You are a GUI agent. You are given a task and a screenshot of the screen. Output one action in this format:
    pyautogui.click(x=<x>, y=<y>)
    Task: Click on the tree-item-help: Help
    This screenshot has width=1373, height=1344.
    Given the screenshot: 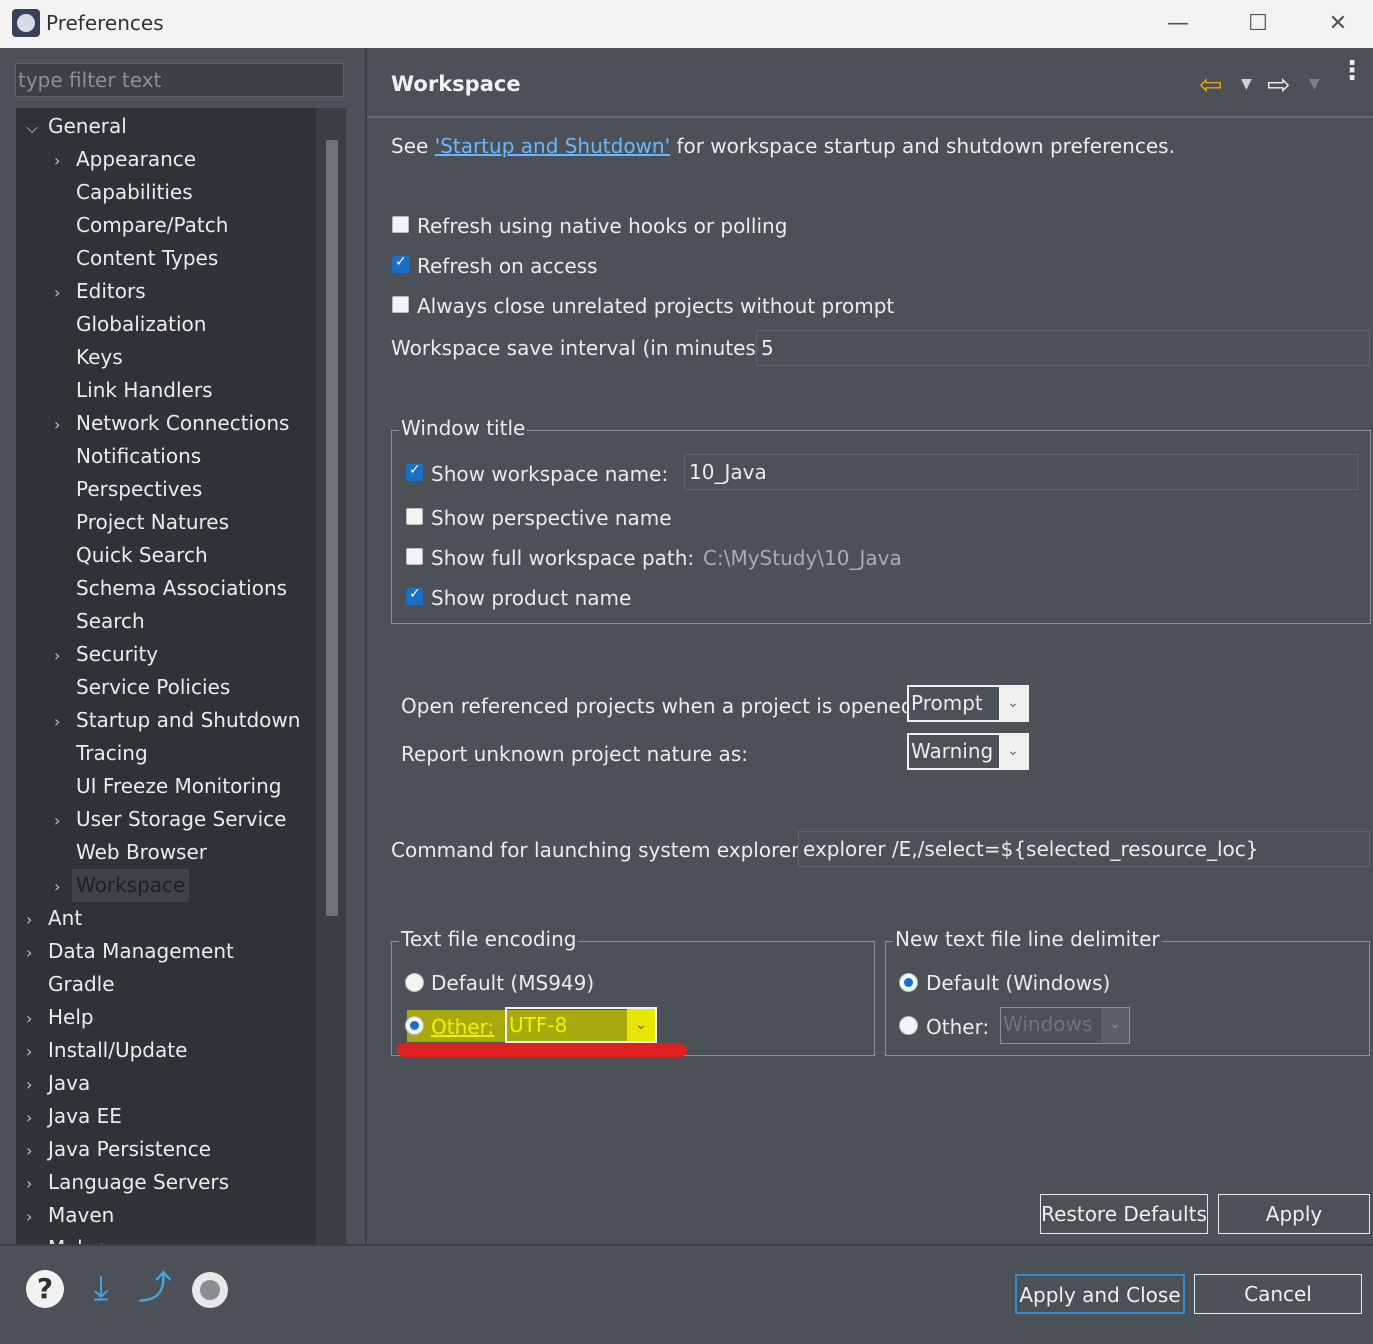 What is the action you would take?
    pyautogui.click(x=71, y=1017)
    